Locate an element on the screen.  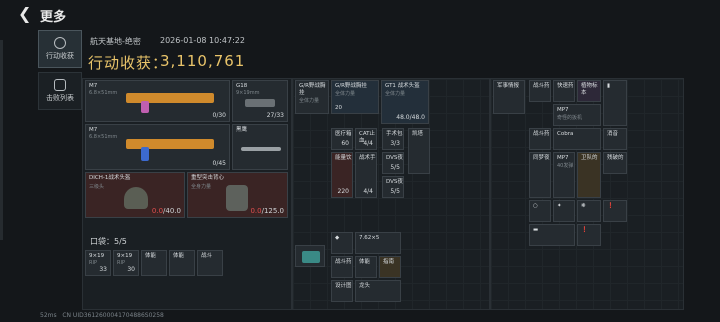
item-name: 战术手 is located at coordinates (367, 158).